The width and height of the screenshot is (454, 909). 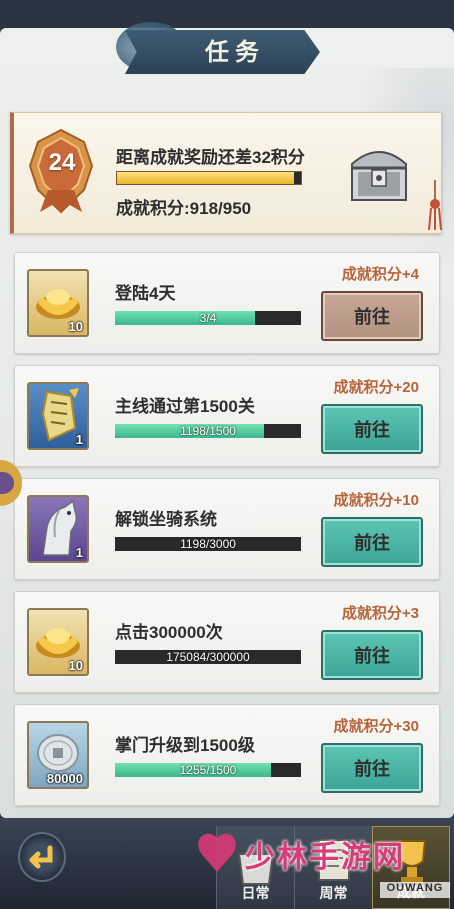 I want to click on task-card: 1 解锁坐骑系统 1198/3000 成就积分+10 前往, so click(x=227, y=529).